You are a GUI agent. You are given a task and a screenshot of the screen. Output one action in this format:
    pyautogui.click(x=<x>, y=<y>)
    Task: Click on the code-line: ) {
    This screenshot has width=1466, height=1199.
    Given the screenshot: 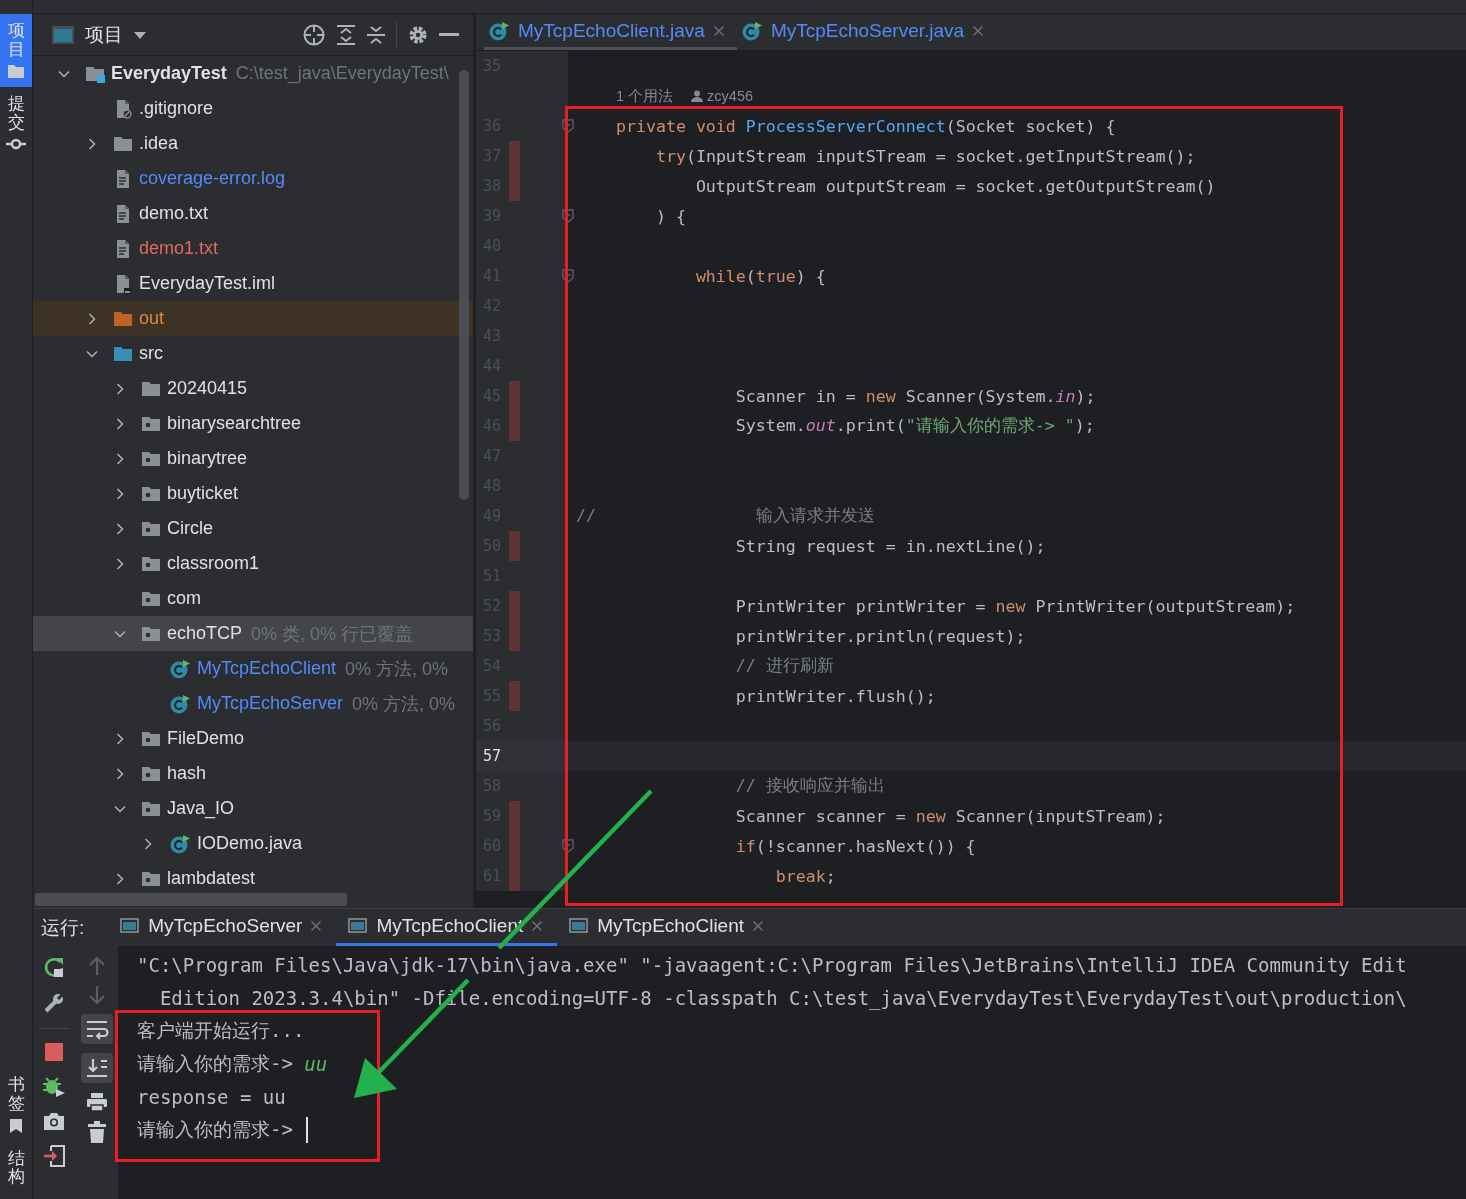 What is the action you would take?
    pyautogui.click(x=670, y=216)
    